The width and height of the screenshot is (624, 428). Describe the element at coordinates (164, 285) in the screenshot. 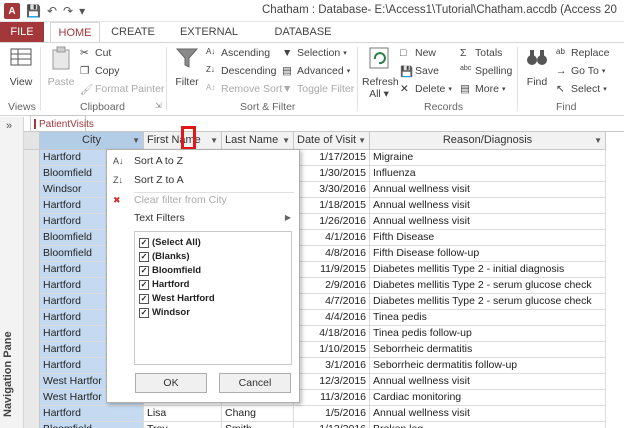

I see `filter-checkbox-item: ✓ Hartford` at that location.